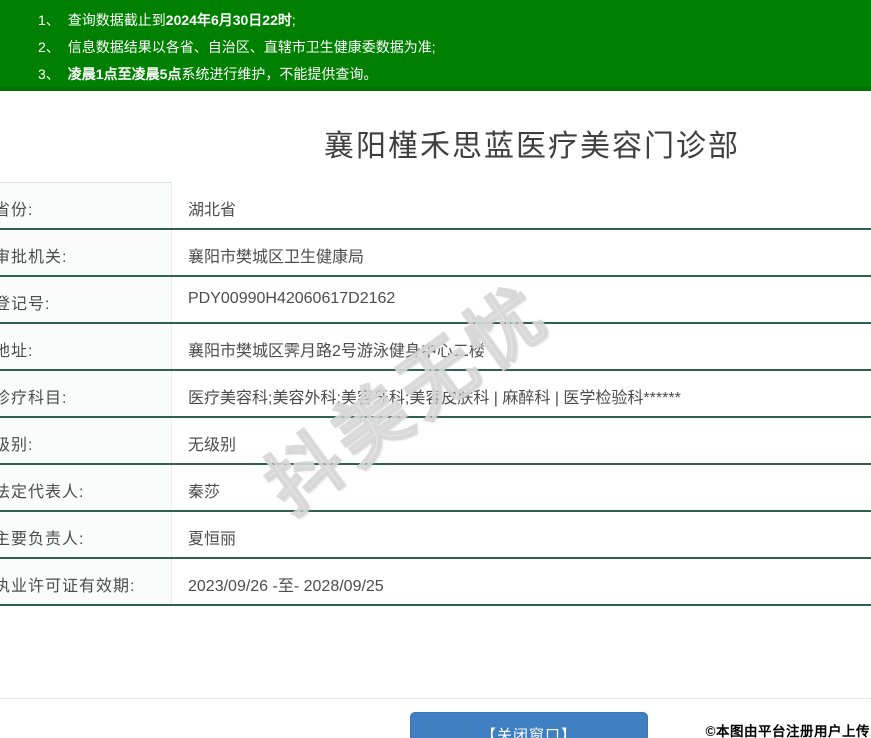 This screenshot has width=871, height=738. What do you see at coordinates (454, 47) in the screenshot?
I see `notice-line-2: 2、 信息数据结果以各省、自治区、直辖市卫生健康委数据为准;` at bounding box center [454, 47].